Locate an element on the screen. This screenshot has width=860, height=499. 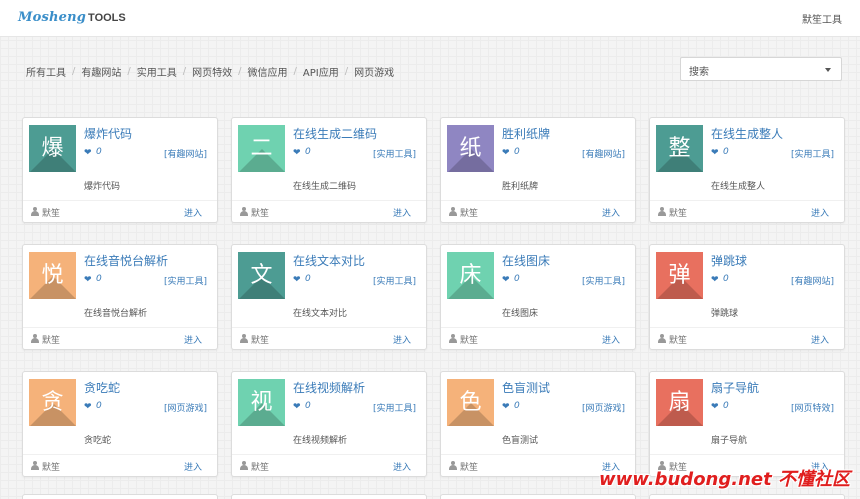
tool-title: 在线生成二维码 is located at coordinates (335, 133).